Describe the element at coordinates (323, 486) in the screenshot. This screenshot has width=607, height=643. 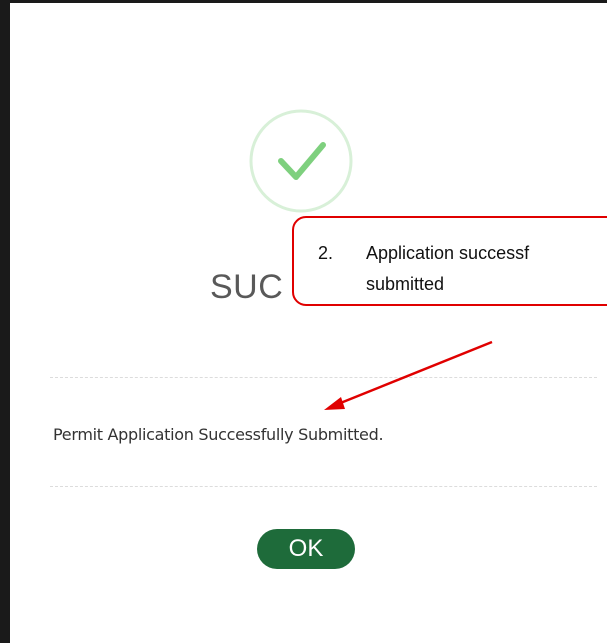
I see `bottom-divider` at that location.